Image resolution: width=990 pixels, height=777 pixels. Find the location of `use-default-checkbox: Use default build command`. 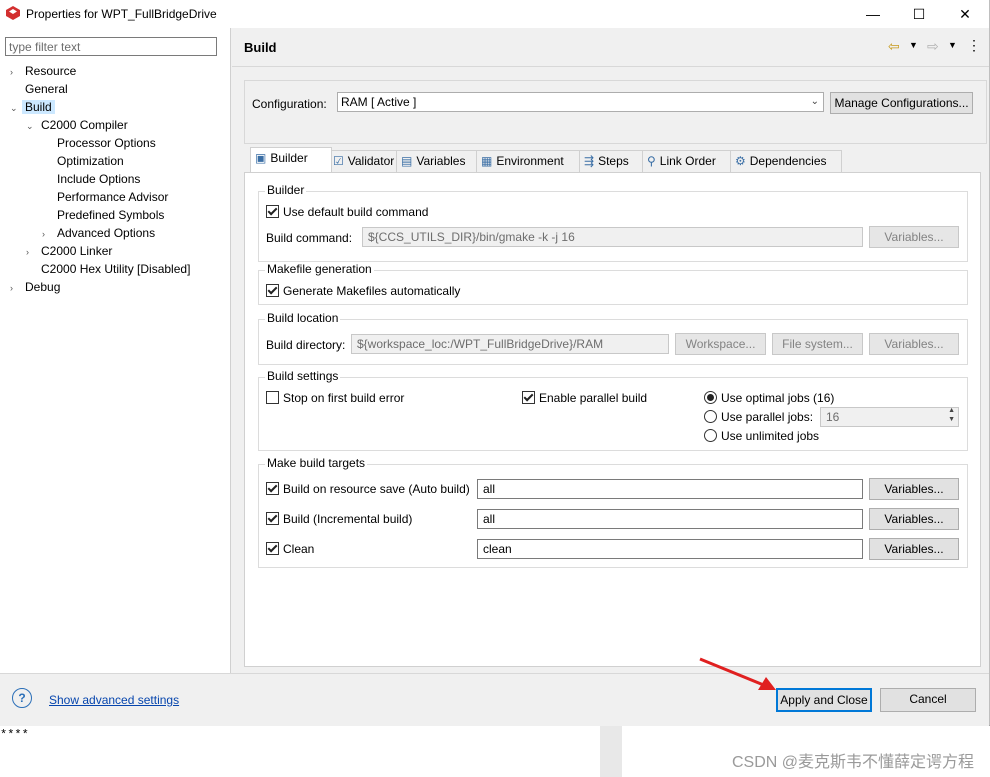

use-default-checkbox: Use default build command is located at coordinates (347, 212).